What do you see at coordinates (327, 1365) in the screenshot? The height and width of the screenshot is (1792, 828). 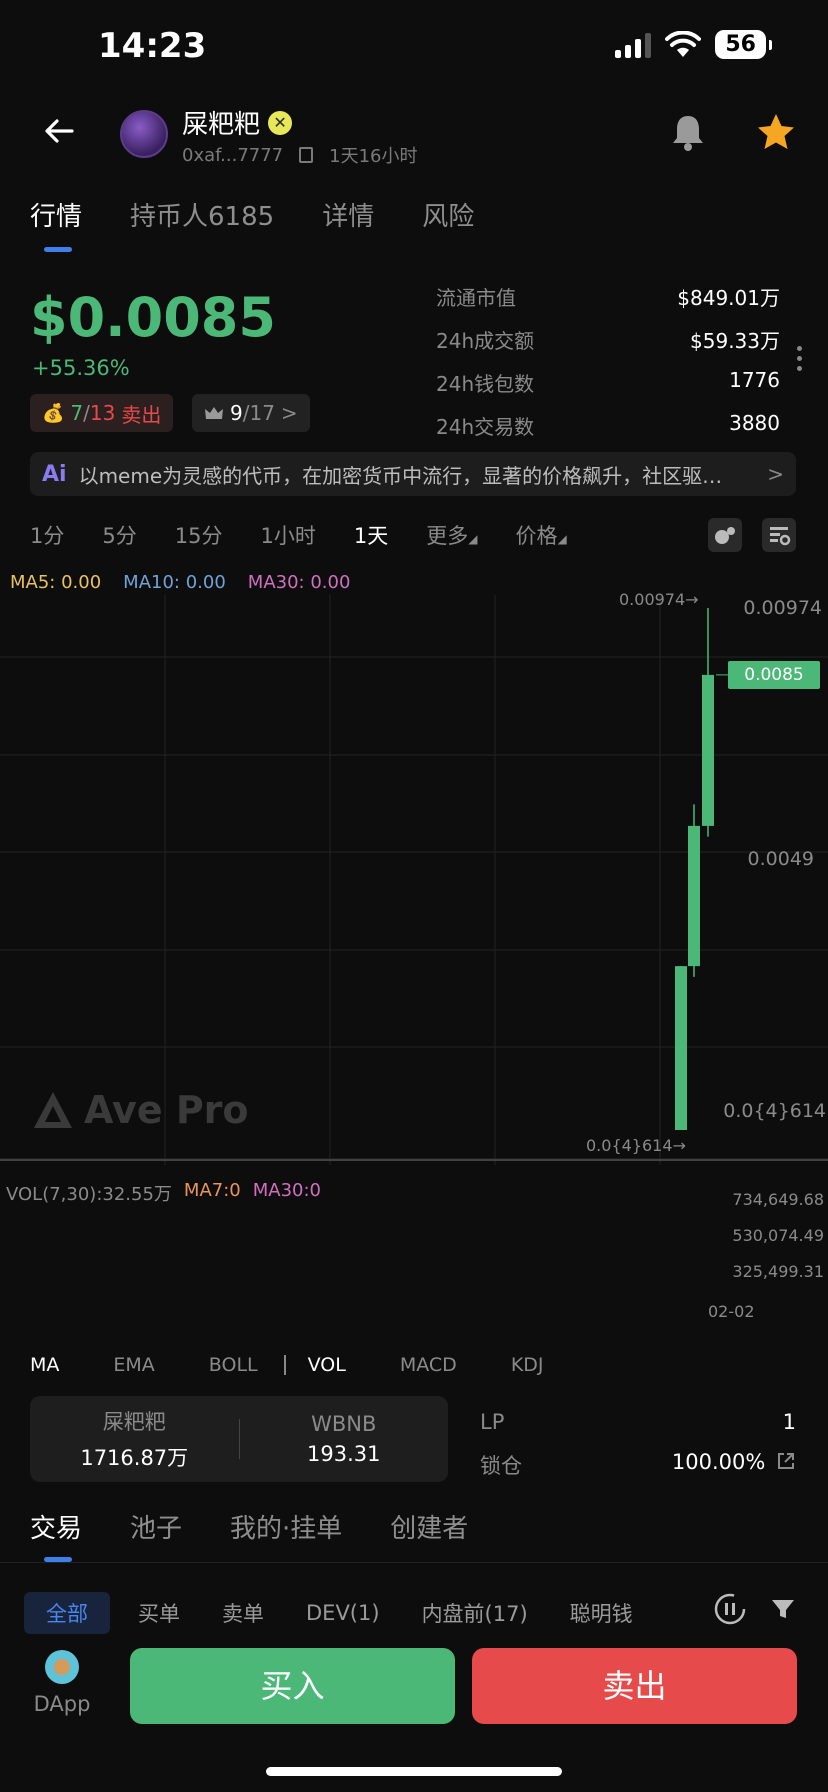 I see `indicator-vol: VOL` at bounding box center [327, 1365].